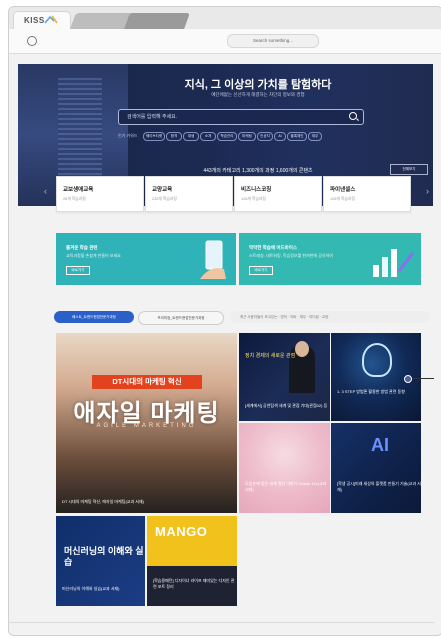 The image size is (441, 639). I want to click on keyword-chip: 합격, so click(174, 136).